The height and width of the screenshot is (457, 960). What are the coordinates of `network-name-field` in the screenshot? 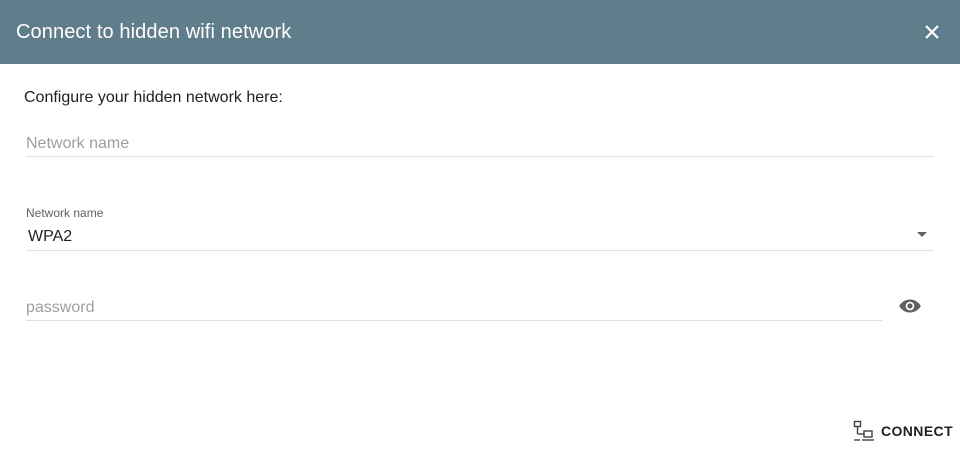 It's located at (480, 145).